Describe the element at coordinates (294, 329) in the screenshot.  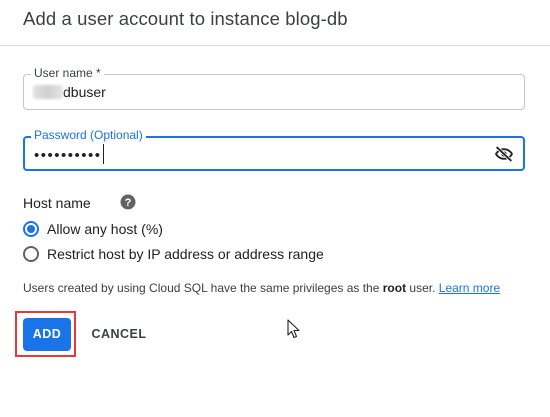
I see `mouse-pointer-icon` at that location.